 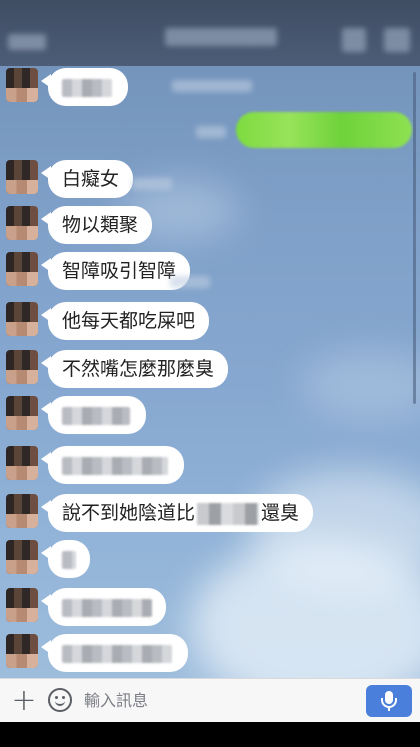 I want to click on mic-icon, so click(x=389, y=708).